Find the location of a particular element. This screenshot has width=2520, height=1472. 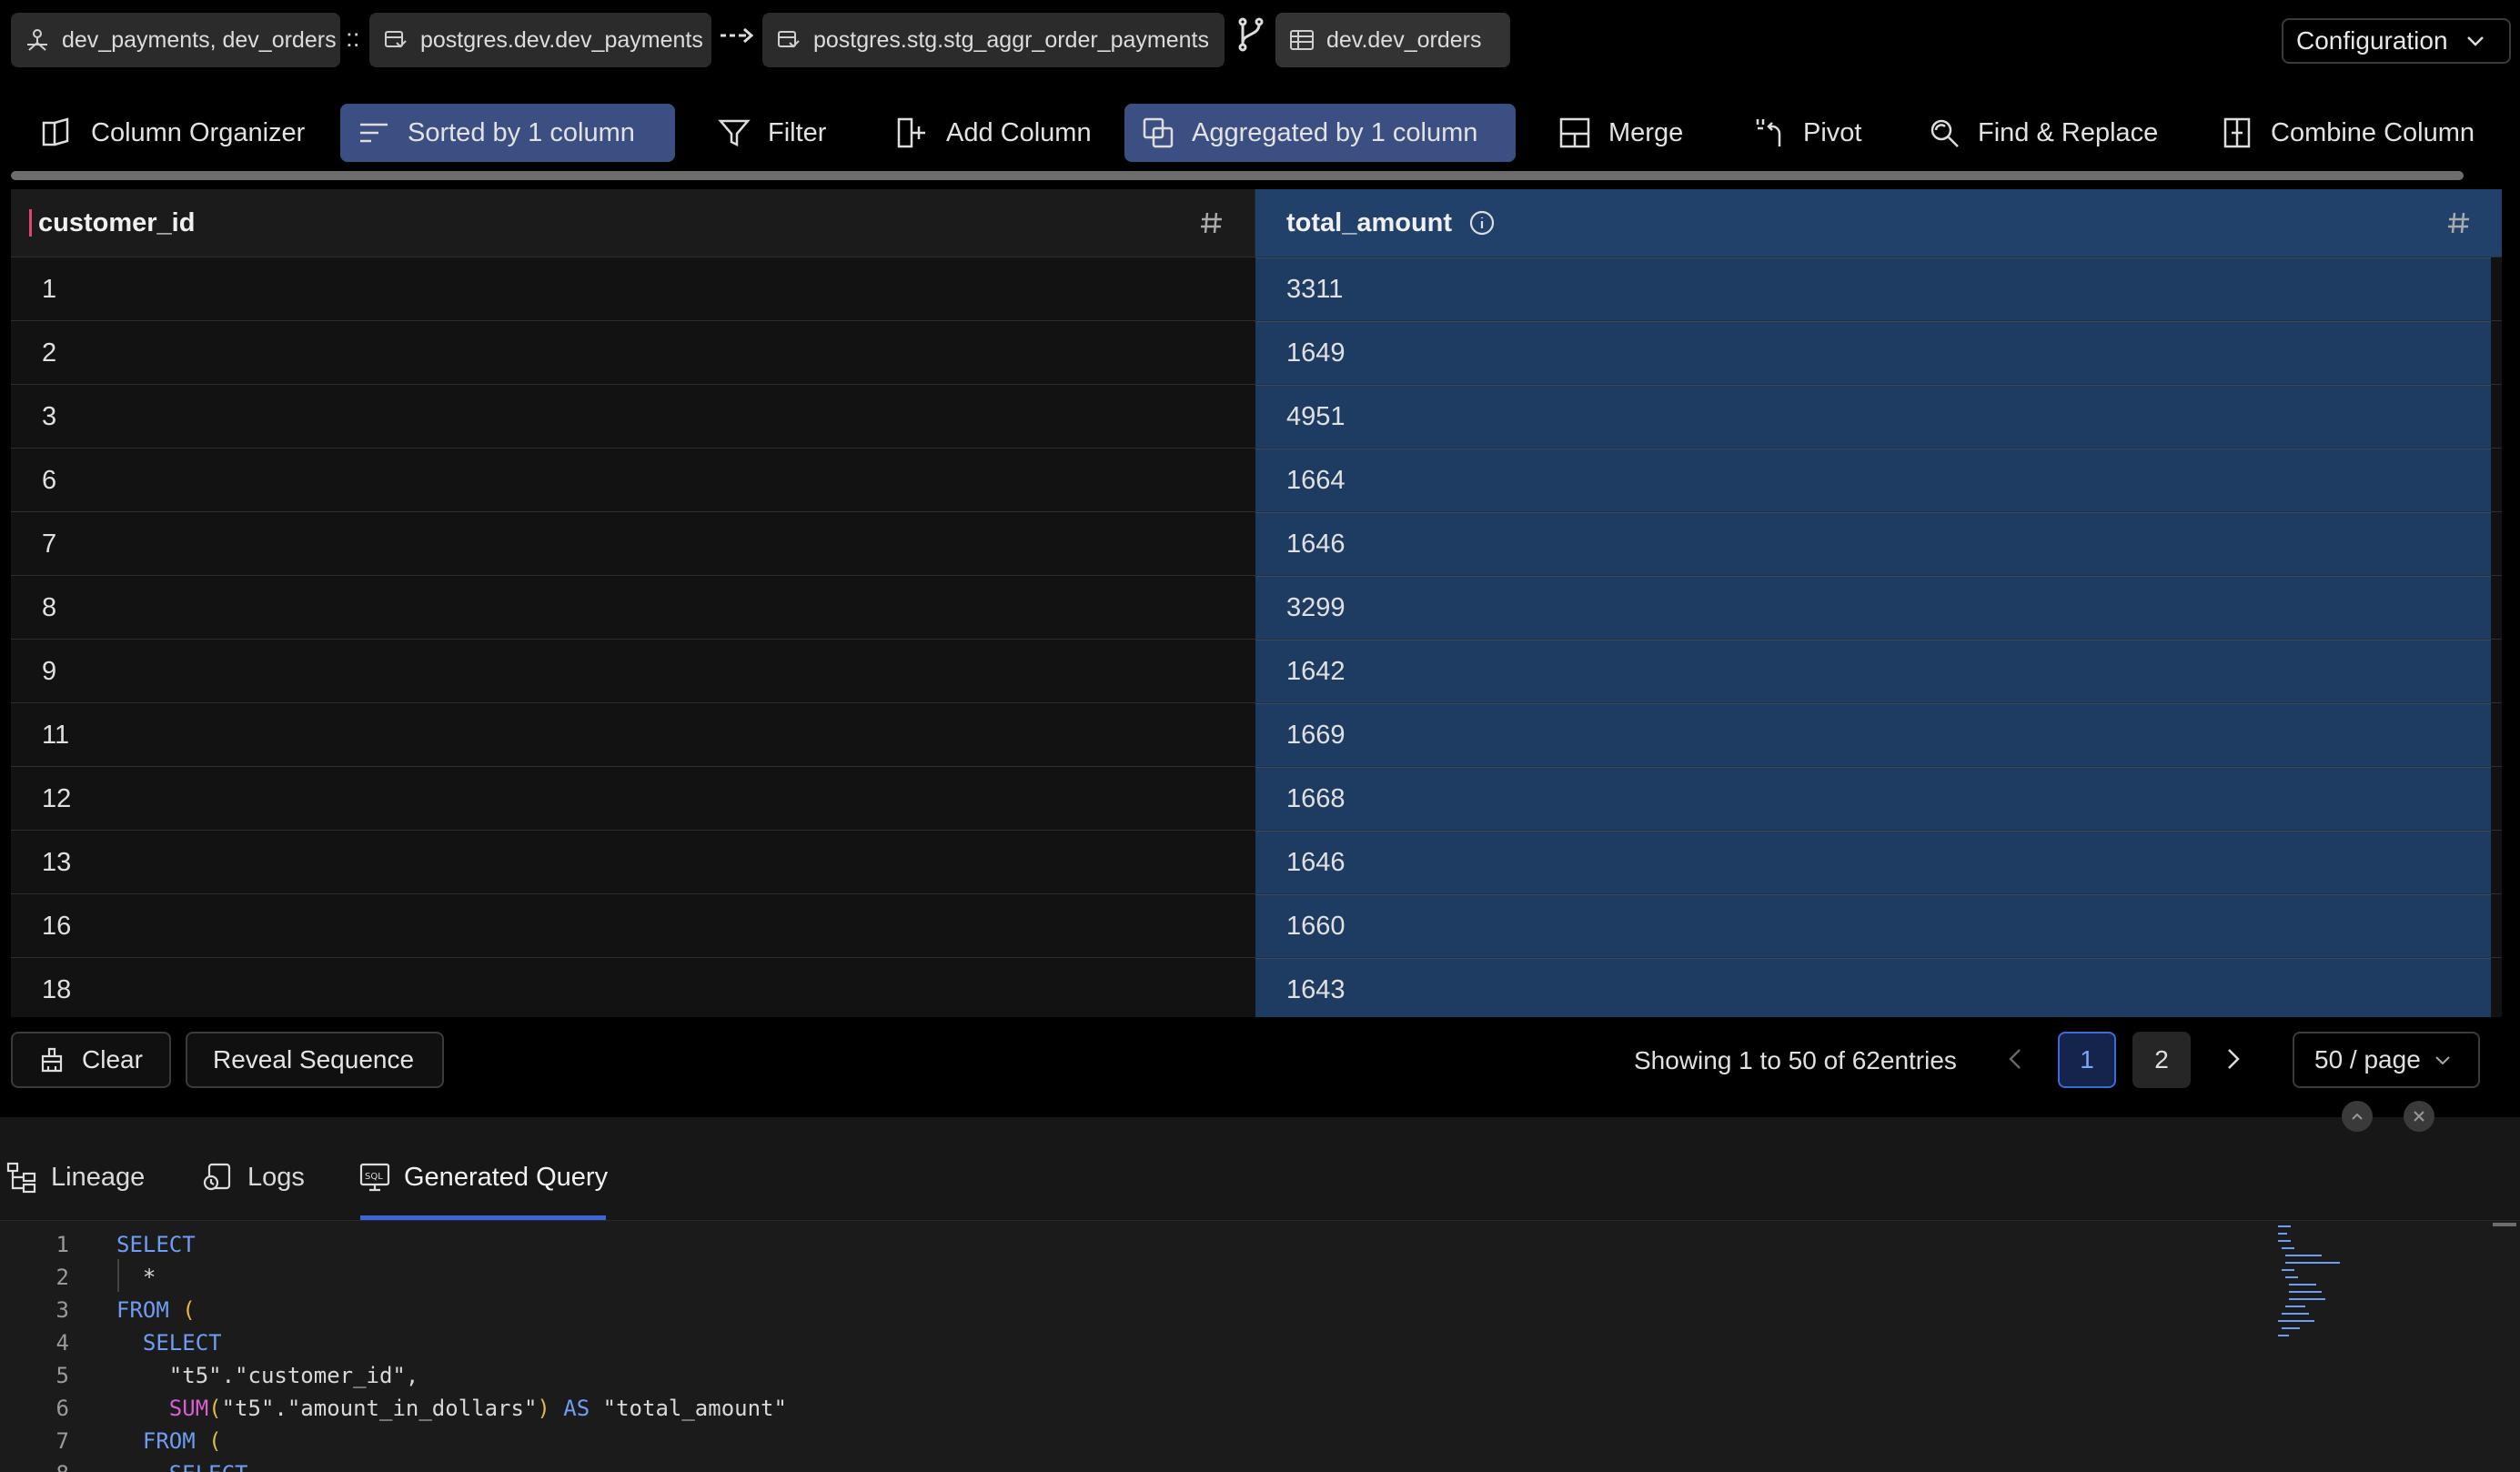

customer-id-cell: 7 is located at coordinates (633, 544).